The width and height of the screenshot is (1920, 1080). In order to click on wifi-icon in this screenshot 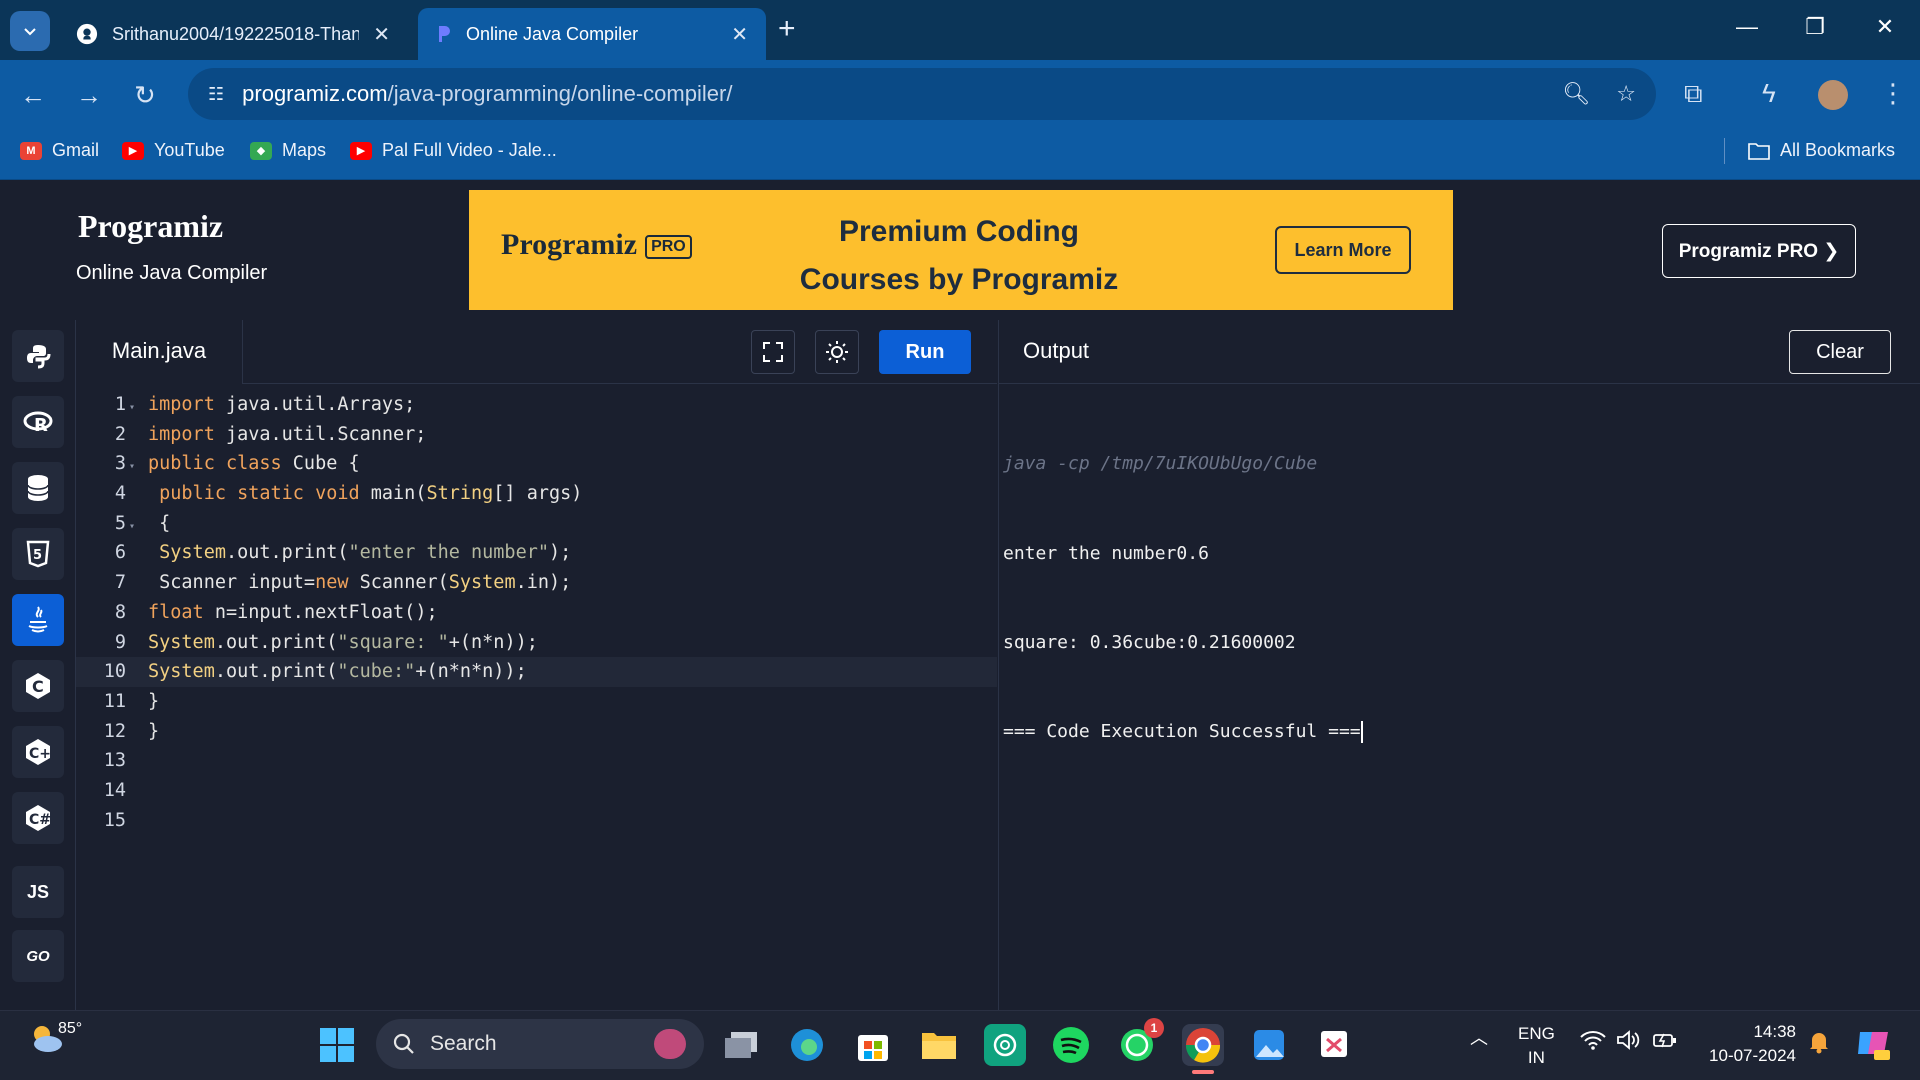, I will do `click(1593, 1042)`.